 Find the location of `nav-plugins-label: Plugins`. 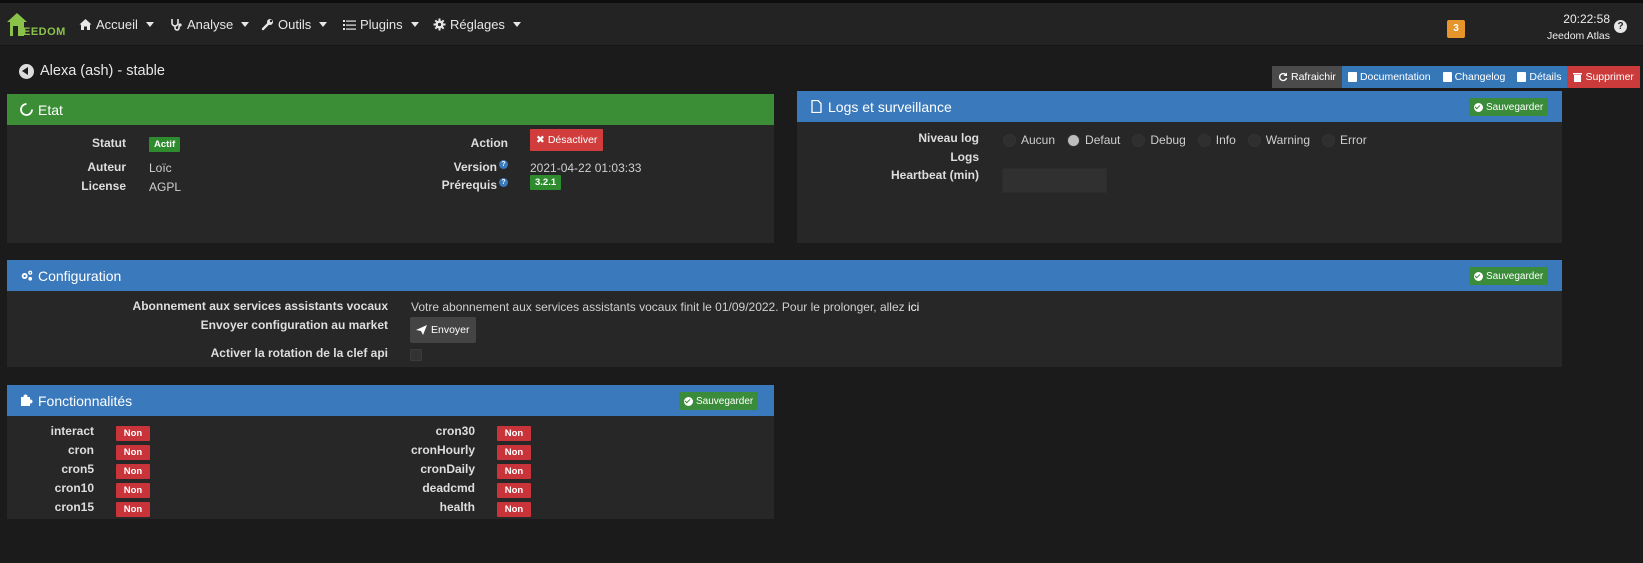

nav-plugins-label: Plugins is located at coordinates (381, 24).